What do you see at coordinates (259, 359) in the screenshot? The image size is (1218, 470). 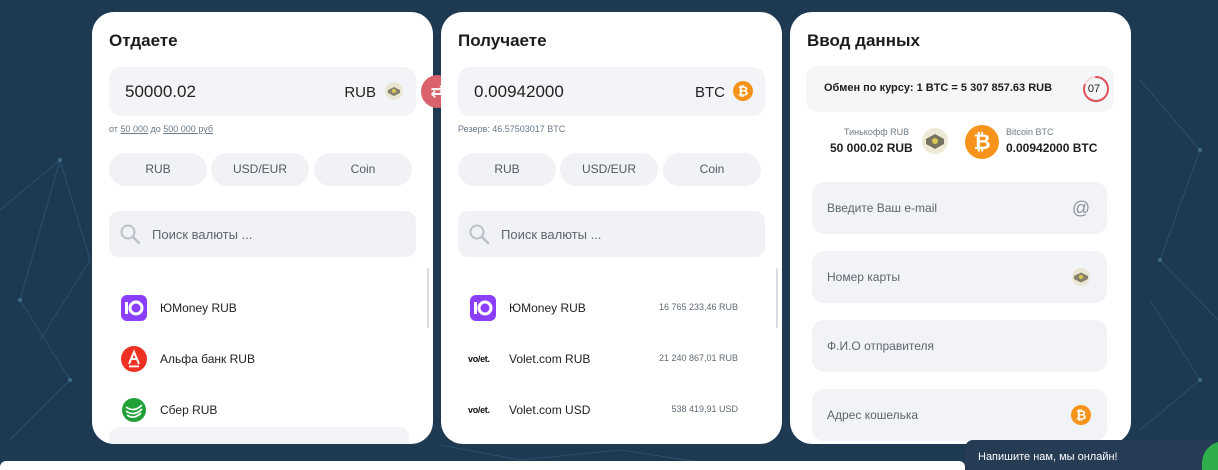 I see `list-item: Альфа банк RUB` at bounding box center [259, 359].